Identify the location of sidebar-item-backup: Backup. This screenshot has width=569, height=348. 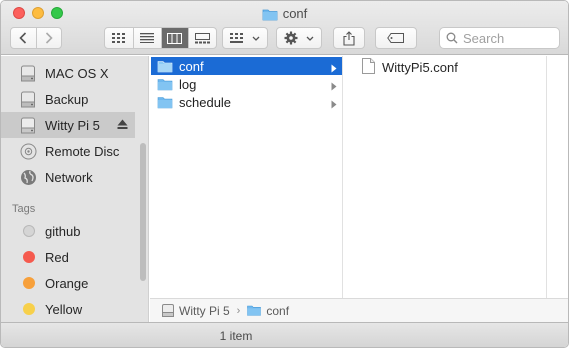
(74, 99).